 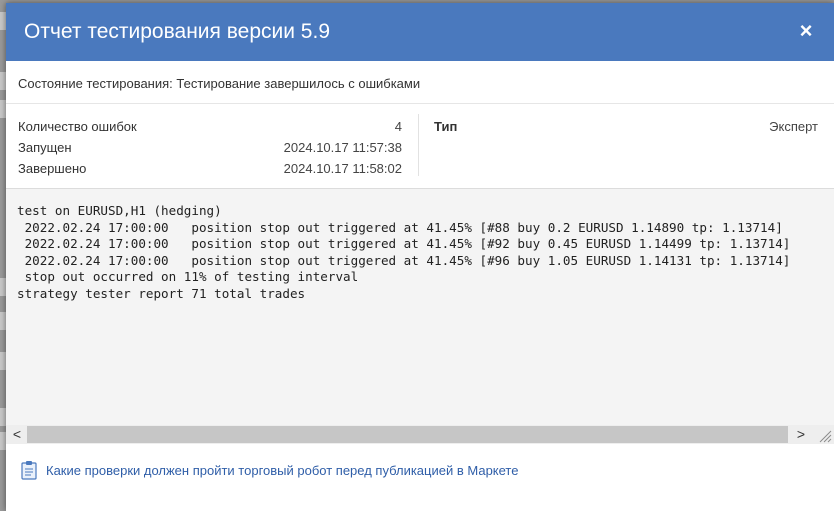 What do you see at coordinates (806, 31) in the screenshot?
I see `close-button: ×` at bounding box center [806, 31].